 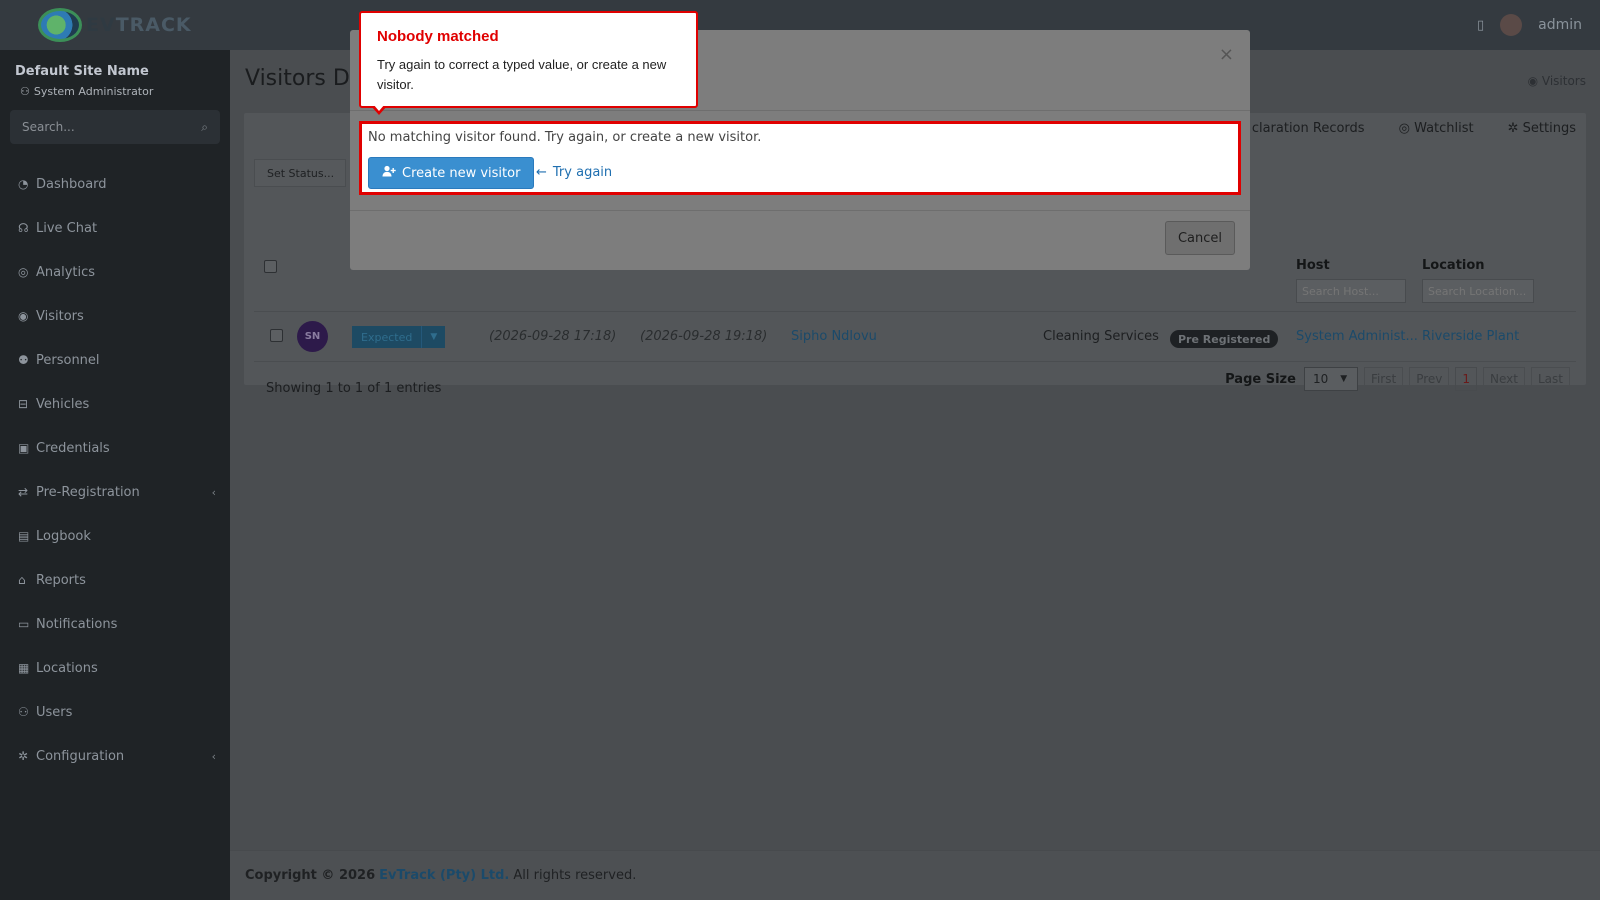 I want to click on tooltip-title: Nobody matched, so click(x=438, y=36).